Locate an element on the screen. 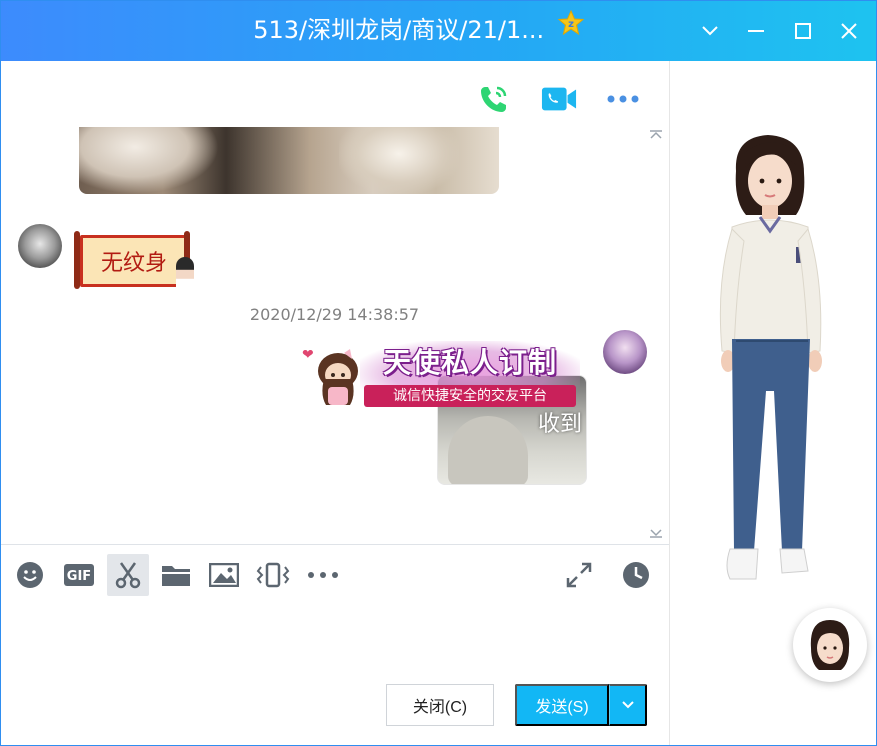 The height and width of the screenshot is (746, 877). send-options-button is located at coordinates (628, 705).